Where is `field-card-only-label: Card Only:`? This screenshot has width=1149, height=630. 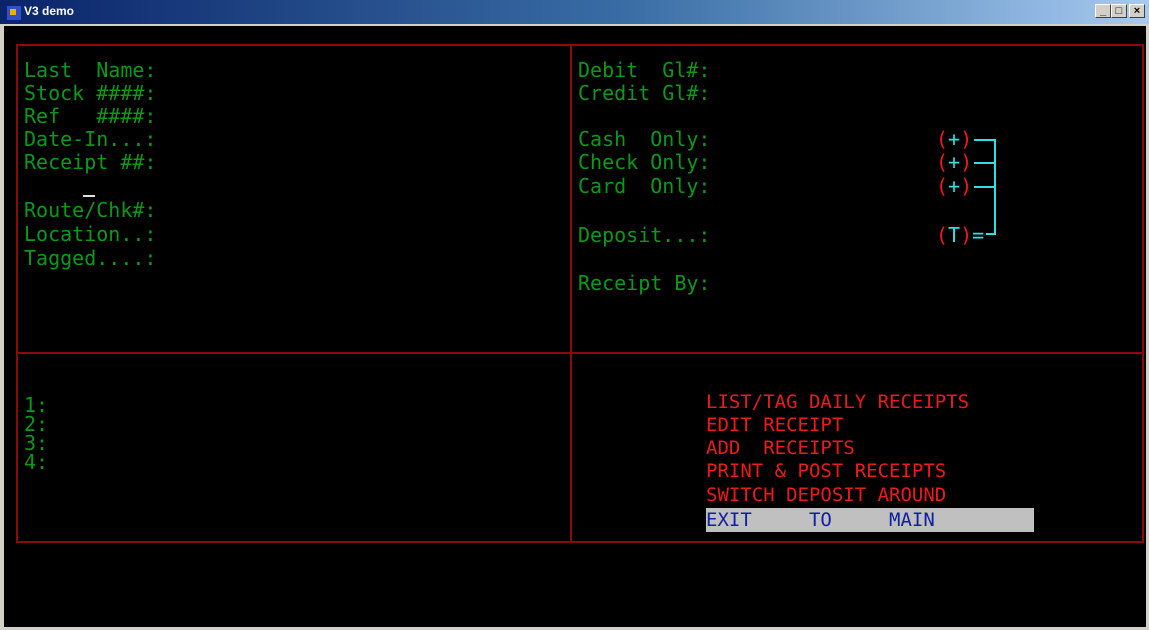 field-card-only-label: Card Only: is located at coordinates (644, 186).